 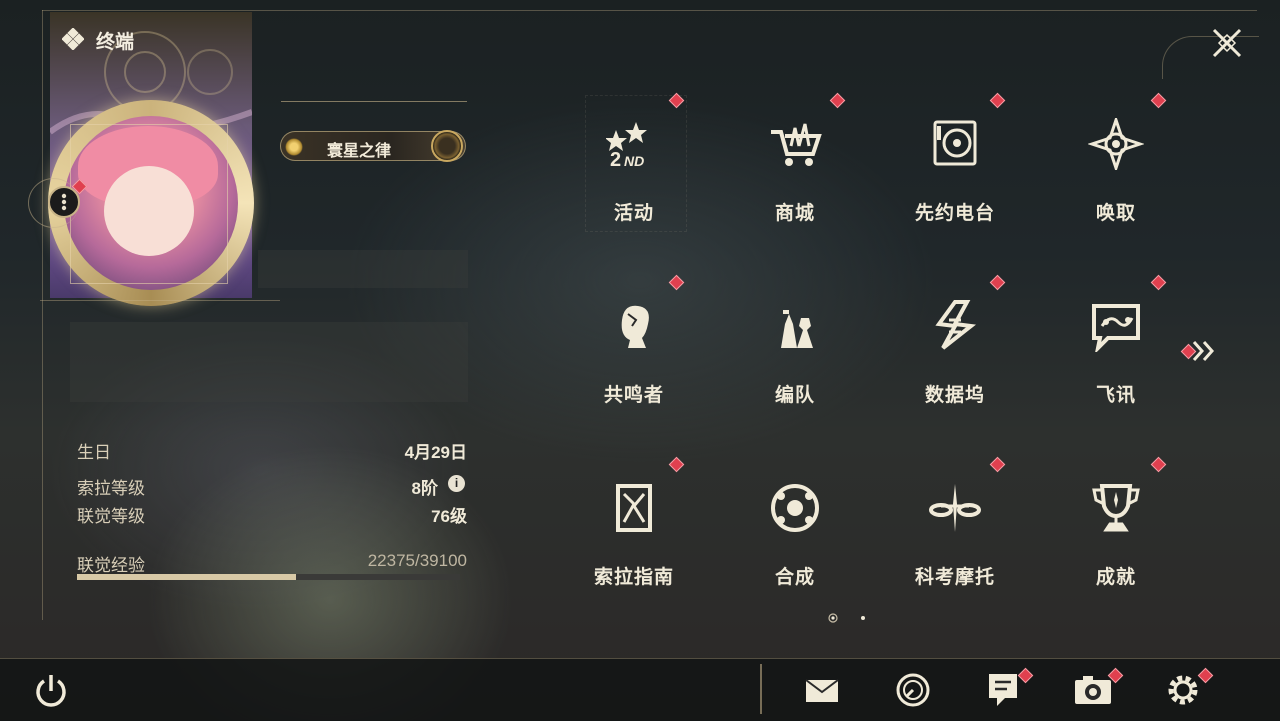 I want to click on radio-icon, so click(x=955, y=143).